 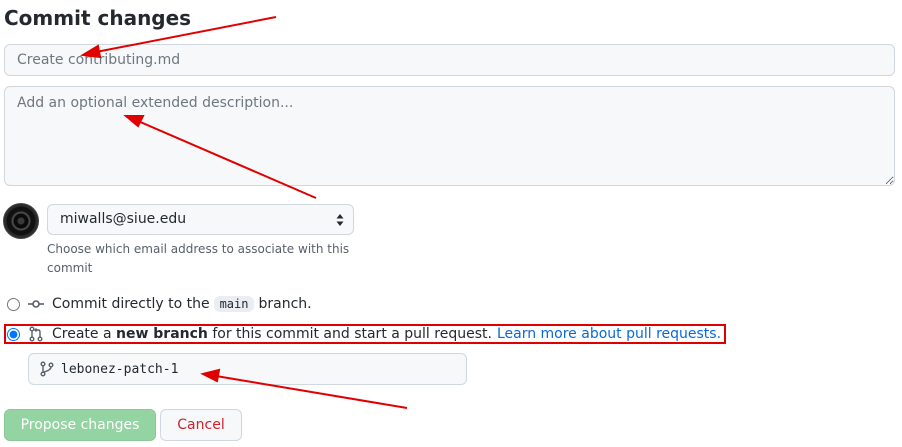 I want to click on new-branch-label-prefix: Create a, so click(x=82, y=334).